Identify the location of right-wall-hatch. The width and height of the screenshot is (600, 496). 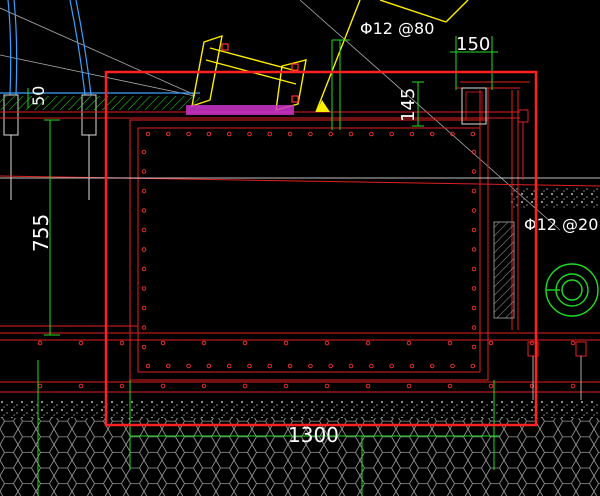
(504, 270).